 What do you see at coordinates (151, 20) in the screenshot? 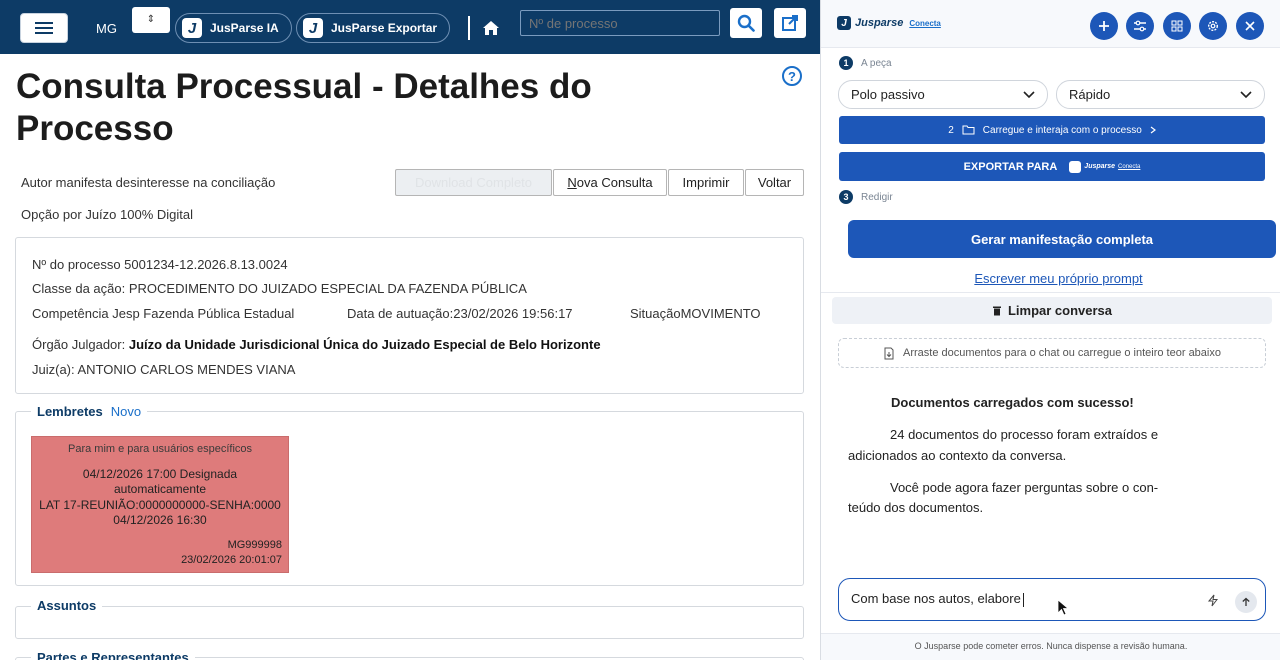
I see `state-select: ⇕` at bounding box center [151, 20].